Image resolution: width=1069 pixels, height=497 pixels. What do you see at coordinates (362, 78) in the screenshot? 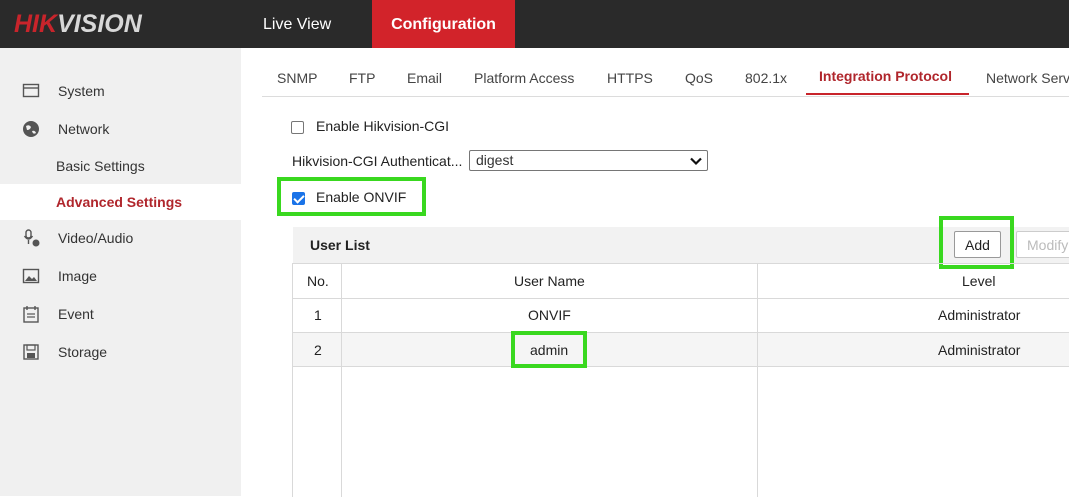
I see `tab-ftp: FTP` at bounding box center [362, 78].